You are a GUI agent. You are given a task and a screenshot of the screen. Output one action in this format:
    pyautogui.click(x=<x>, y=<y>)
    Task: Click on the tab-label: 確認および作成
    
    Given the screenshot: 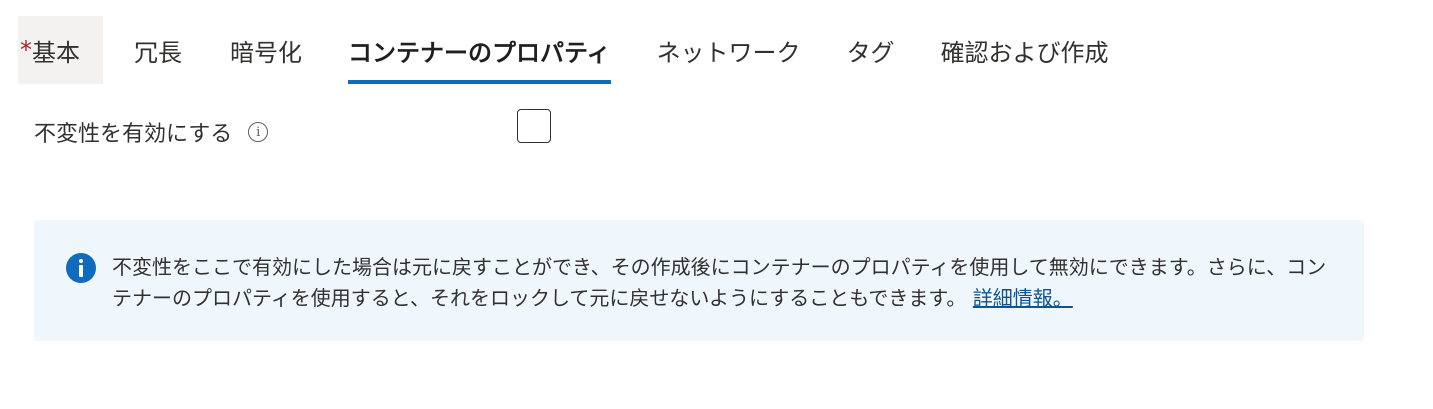 What is the action you would take?
    pyautogui.click(x=1024, y=52)
    